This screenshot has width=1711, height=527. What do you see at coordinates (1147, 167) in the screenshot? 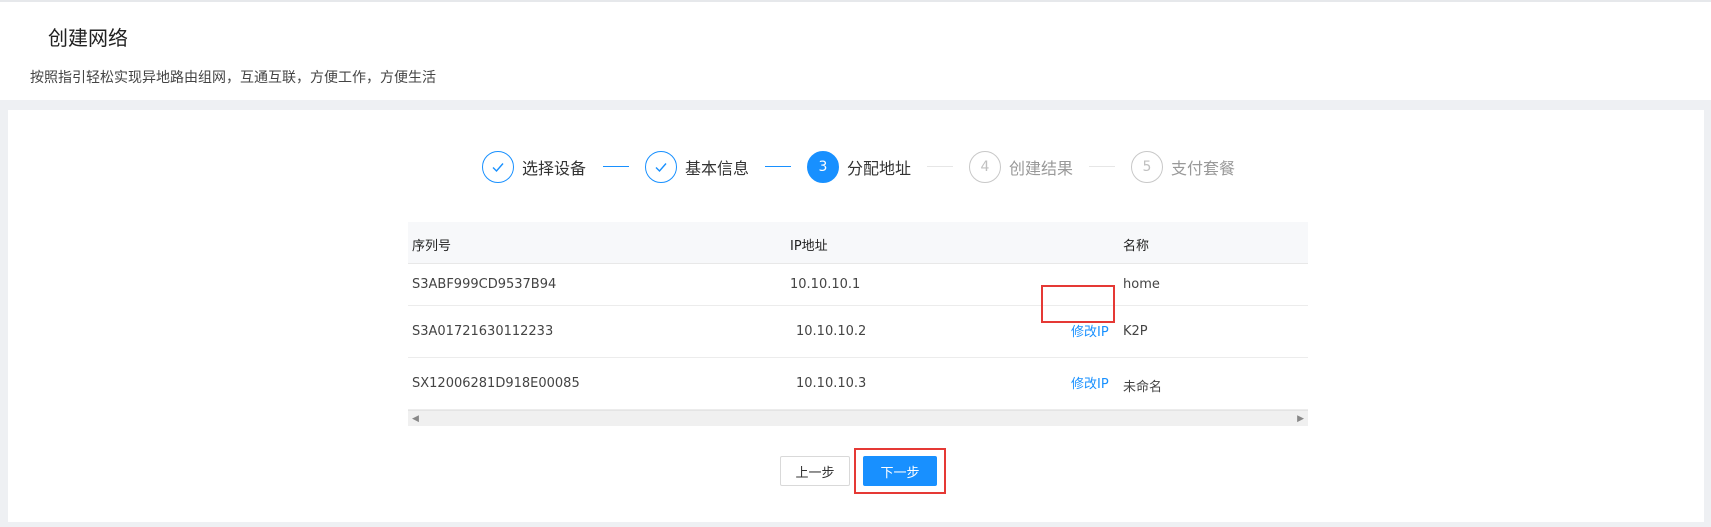
I see `step-number: 5` at bounding box center [1147, 167].